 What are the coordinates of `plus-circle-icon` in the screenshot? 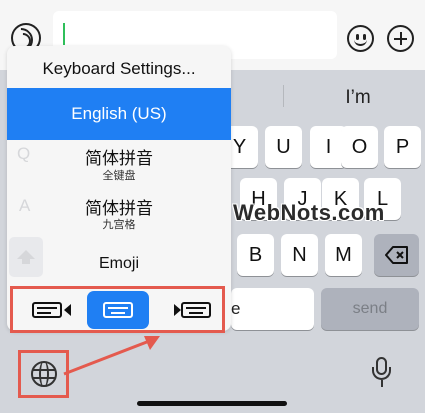 It's located at (400, 38).